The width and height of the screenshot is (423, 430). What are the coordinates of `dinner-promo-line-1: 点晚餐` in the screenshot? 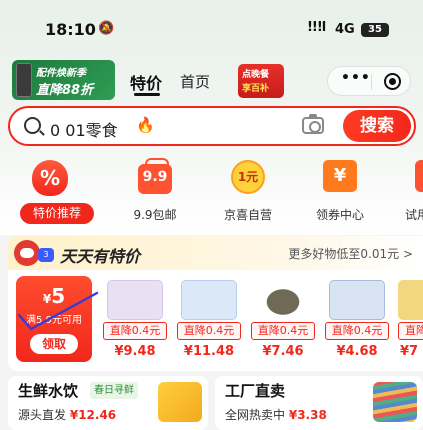 It's located at (256, 75).